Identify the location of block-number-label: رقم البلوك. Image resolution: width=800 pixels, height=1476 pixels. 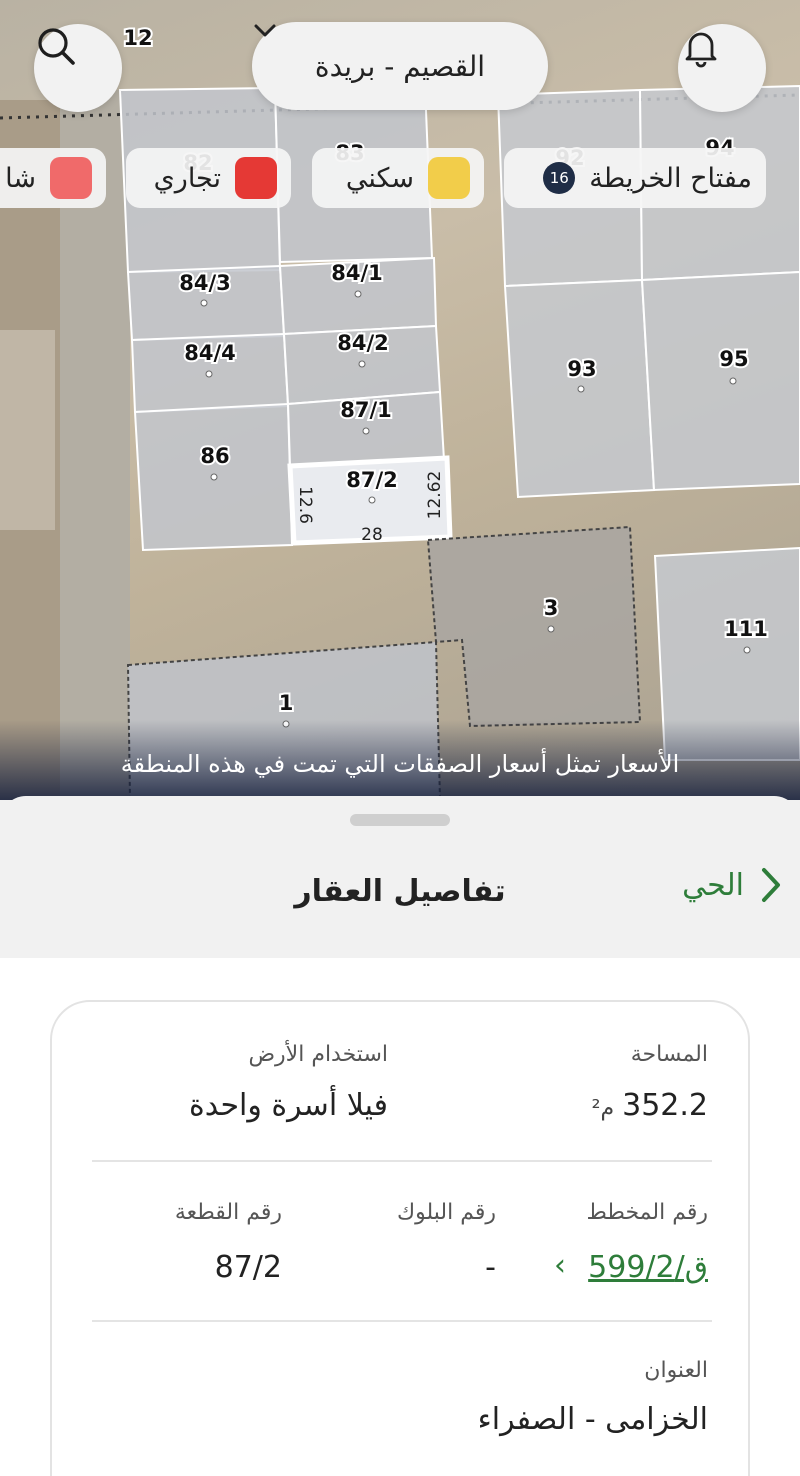
(446, 1212).